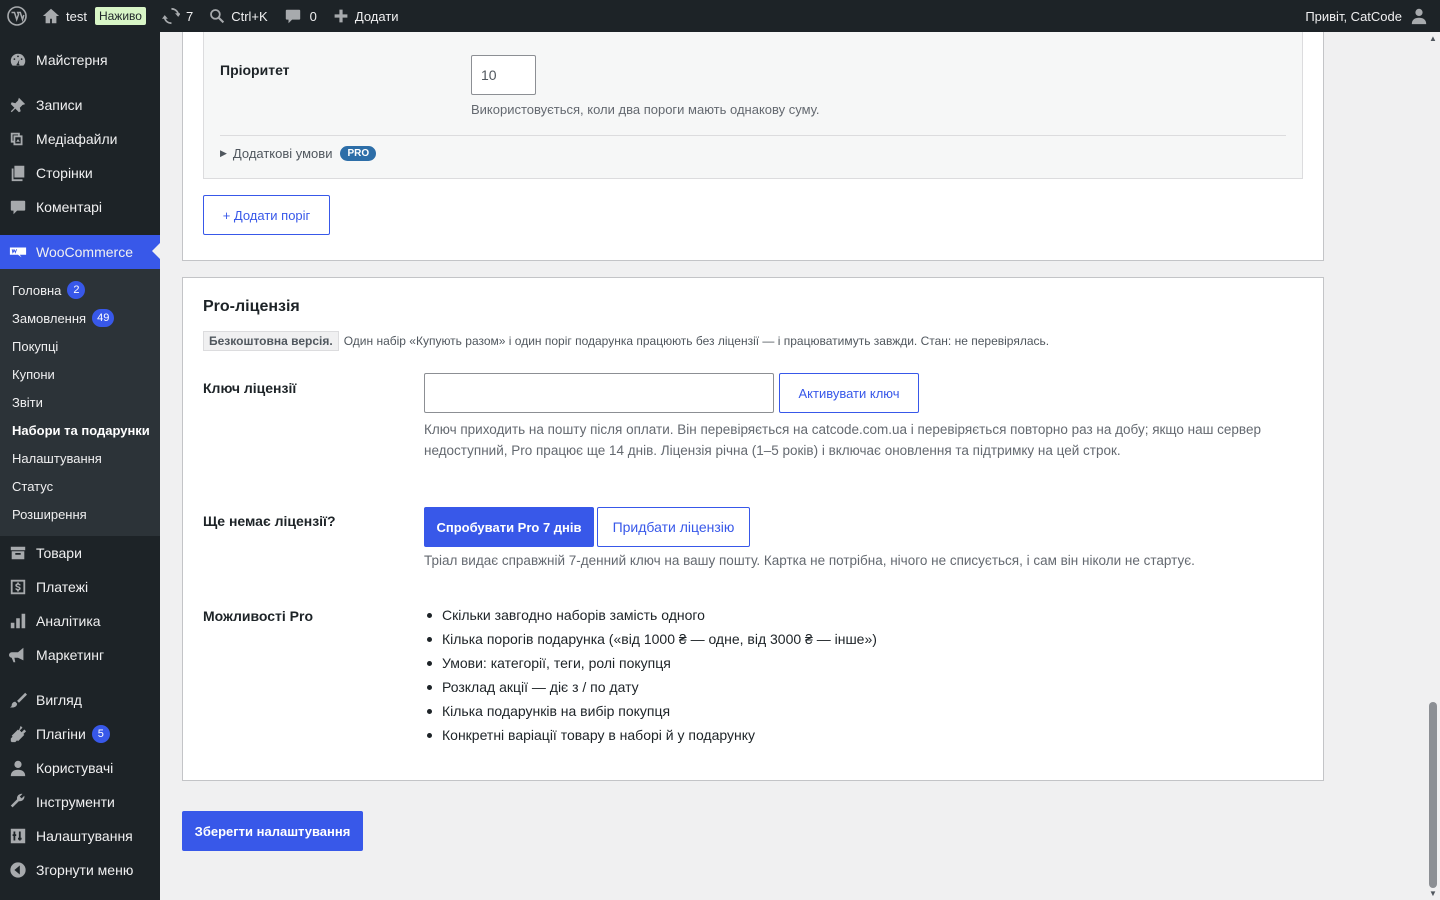  I want to click on wordpress-logo-icon, so click(17, 16).